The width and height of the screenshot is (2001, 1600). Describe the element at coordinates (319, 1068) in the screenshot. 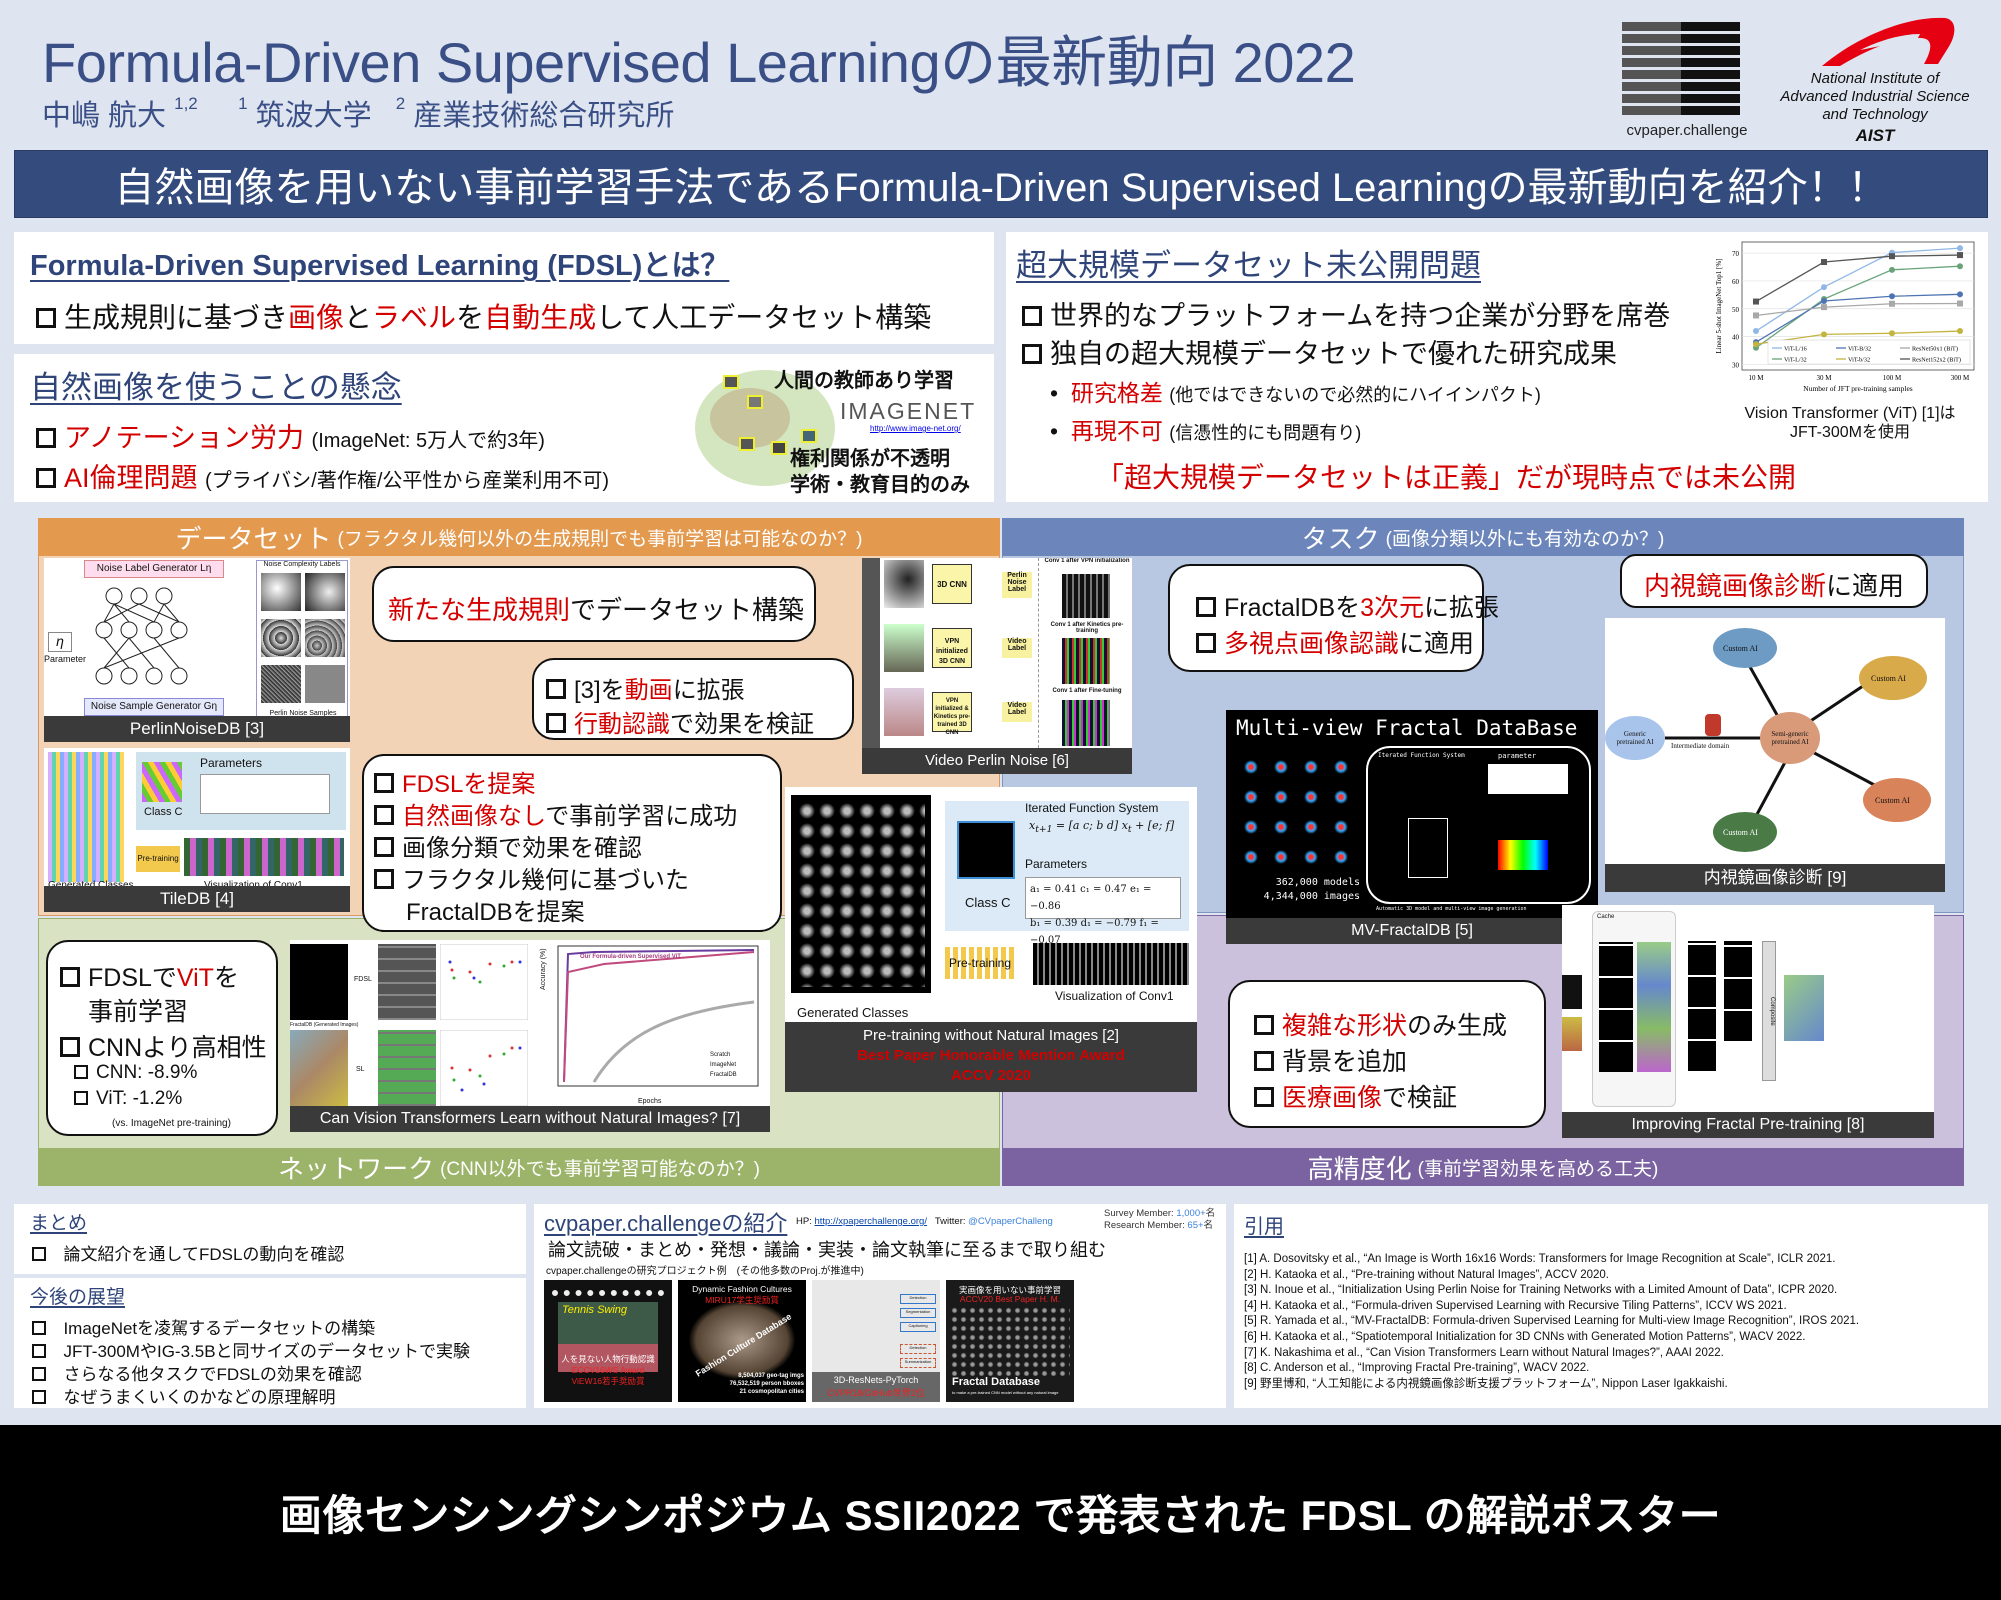

I see `imagenet-samples` at that location.